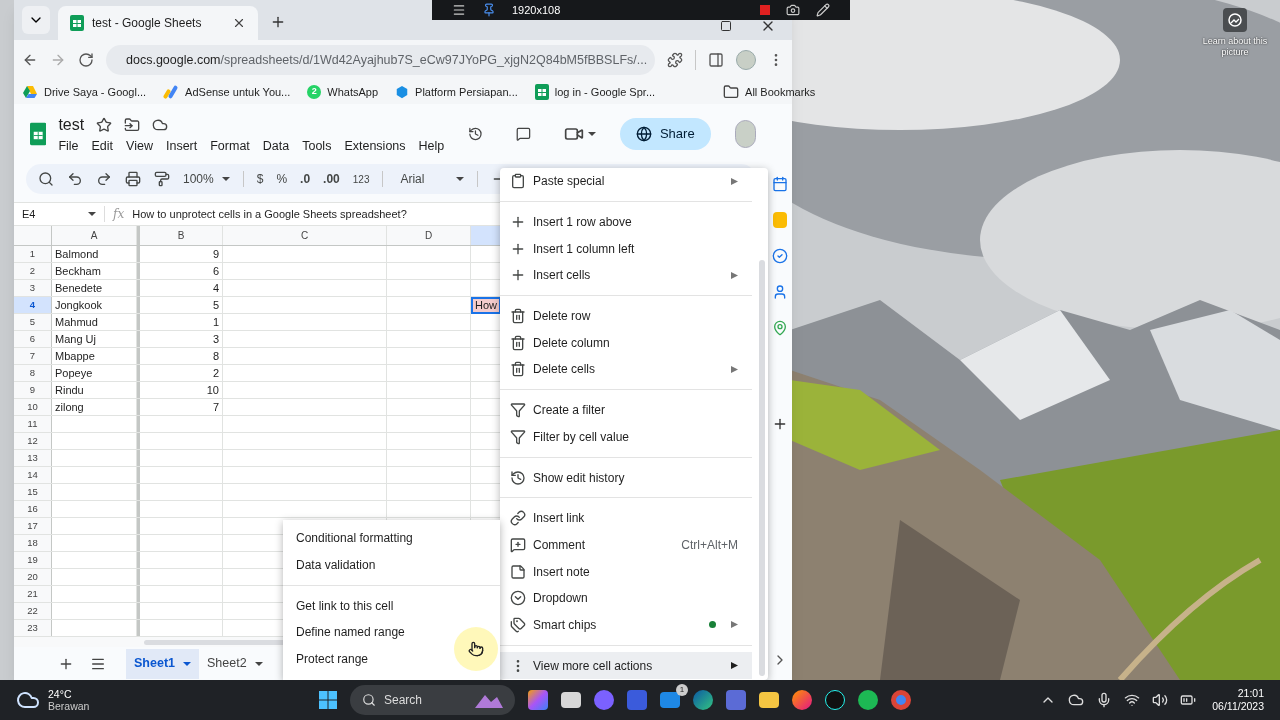 This screenshot has width=1280, height=720. Describe the element at coordinates (305, 235) in the screenshot. I see `column-header: C` at that location.